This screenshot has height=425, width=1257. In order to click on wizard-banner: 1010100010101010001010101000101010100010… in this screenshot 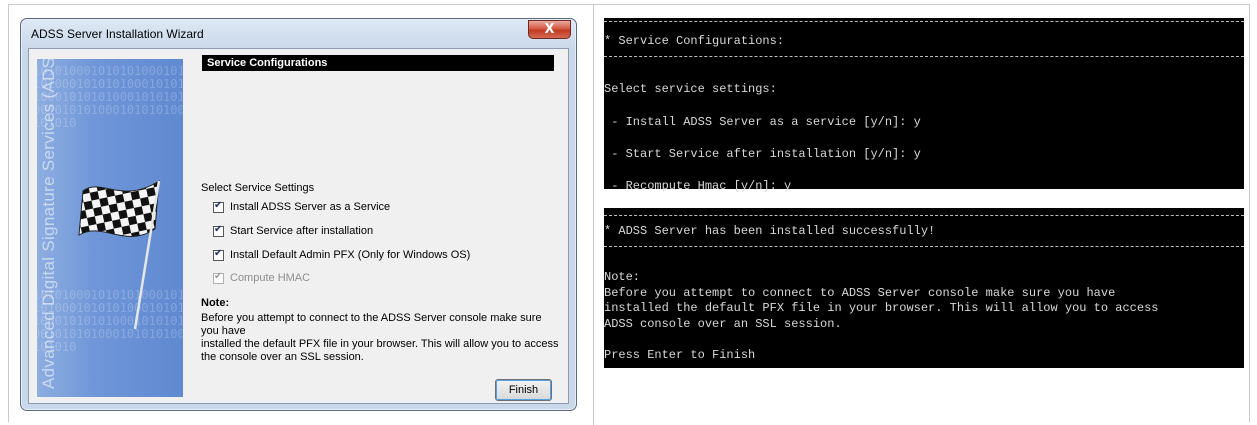, I will do `click(110, 228)`.